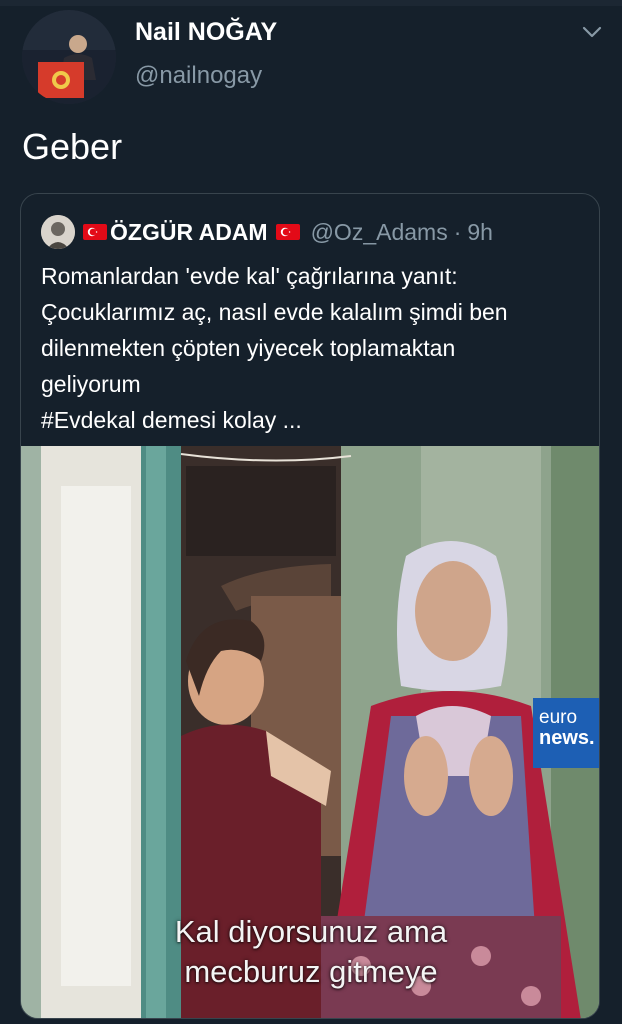 Image resolution: width=622 pixels, height=1024 pixels. I want to click on author-avatar-image, so click(69, 57).